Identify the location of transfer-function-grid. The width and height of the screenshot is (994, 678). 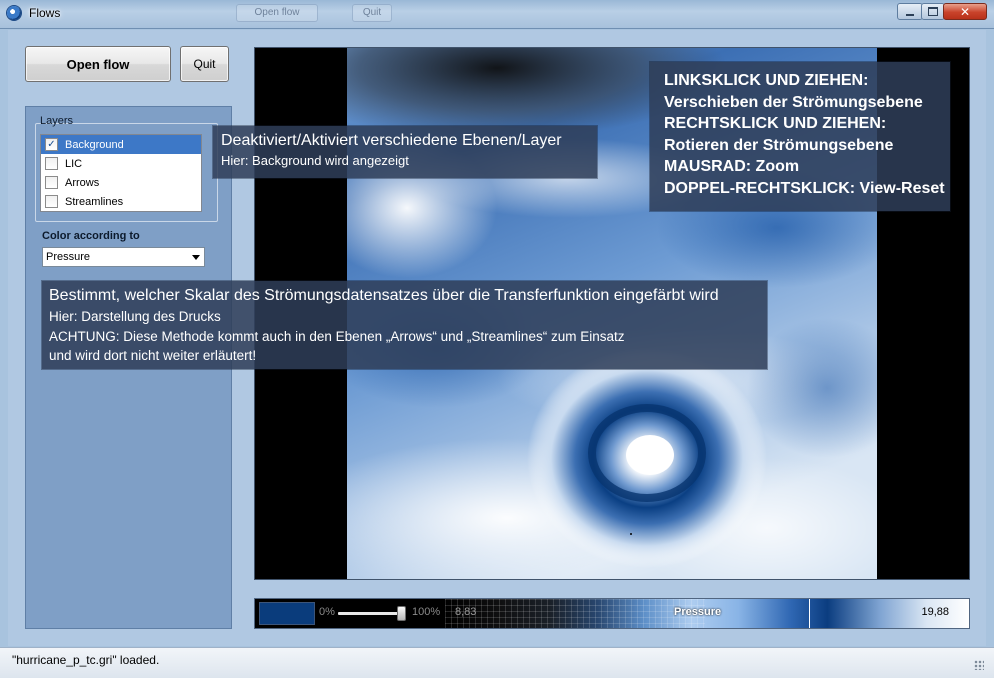
(575, 613).